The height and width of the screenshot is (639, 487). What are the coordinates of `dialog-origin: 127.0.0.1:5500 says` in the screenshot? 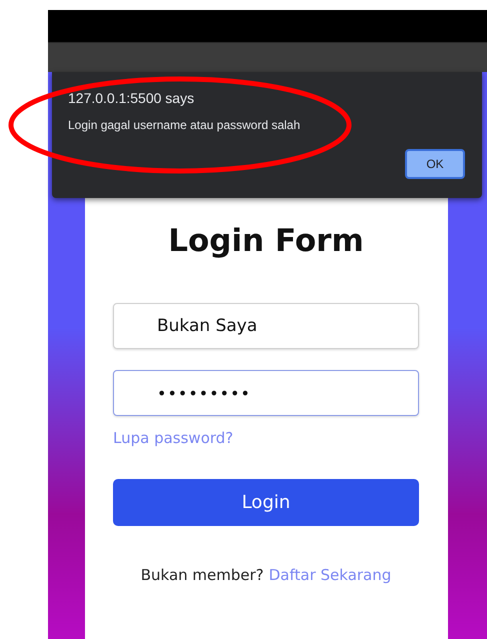 It's located at (131, 98).